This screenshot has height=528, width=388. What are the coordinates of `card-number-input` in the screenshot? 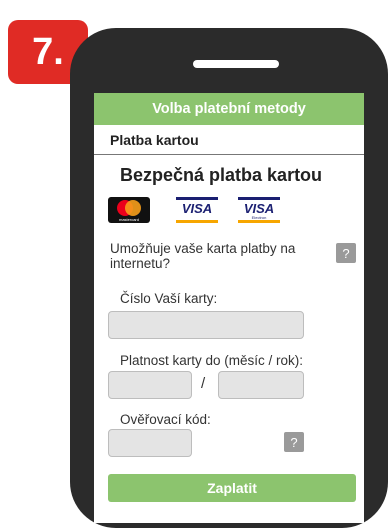 It's located at (206, 325).